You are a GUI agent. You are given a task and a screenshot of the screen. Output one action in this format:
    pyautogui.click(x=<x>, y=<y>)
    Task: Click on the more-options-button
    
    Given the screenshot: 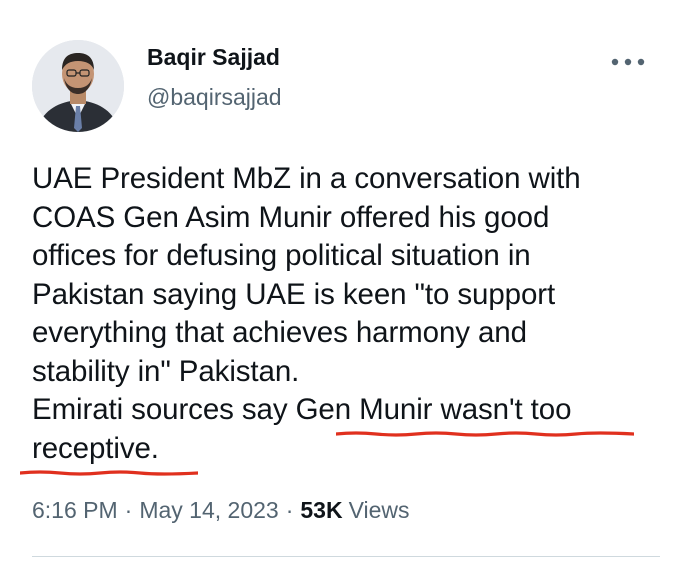 What is the action you would take?
    pyautogui.click(x=628, y=62)
    